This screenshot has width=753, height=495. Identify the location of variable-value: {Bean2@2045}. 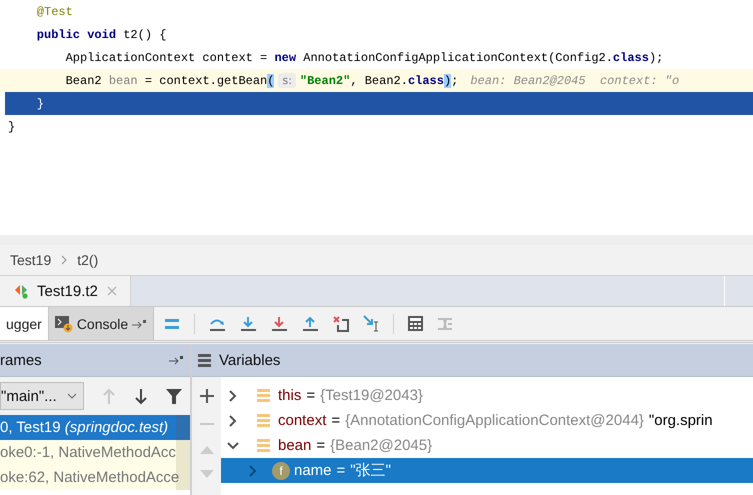
(381, 445).